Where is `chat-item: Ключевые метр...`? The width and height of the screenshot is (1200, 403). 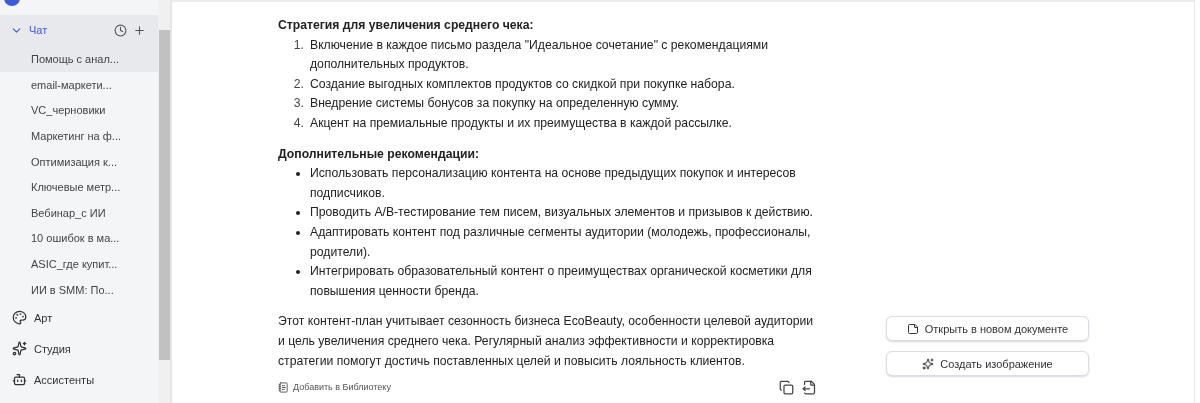
chat-item: Ключевые метр... is located at coordinates (79, 187).